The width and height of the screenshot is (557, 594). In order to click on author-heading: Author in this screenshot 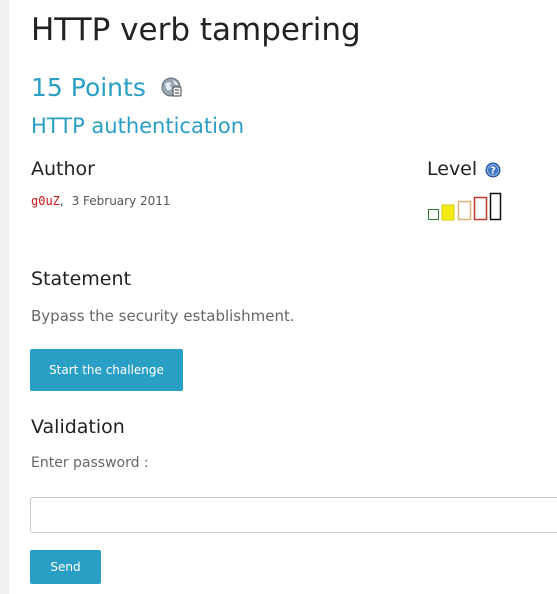, I will do `click(63, 169)`.